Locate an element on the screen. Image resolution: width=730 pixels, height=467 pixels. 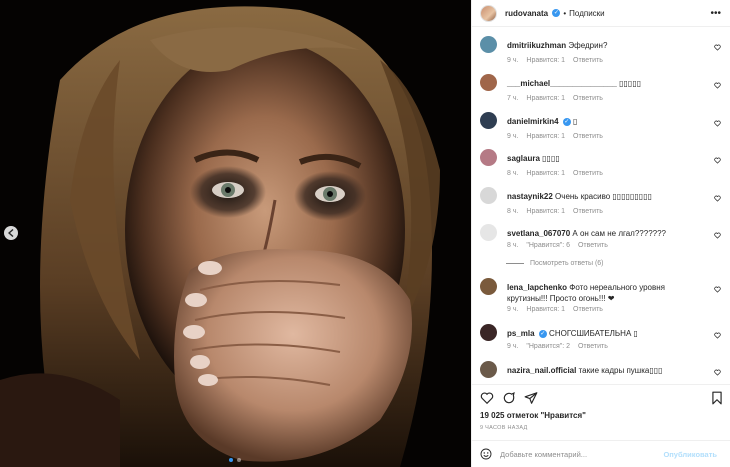
comment-body: ps_mla ✓ СНОГСШИБАТЕЛЬНА ▯ is located at coordinates (607, 333).